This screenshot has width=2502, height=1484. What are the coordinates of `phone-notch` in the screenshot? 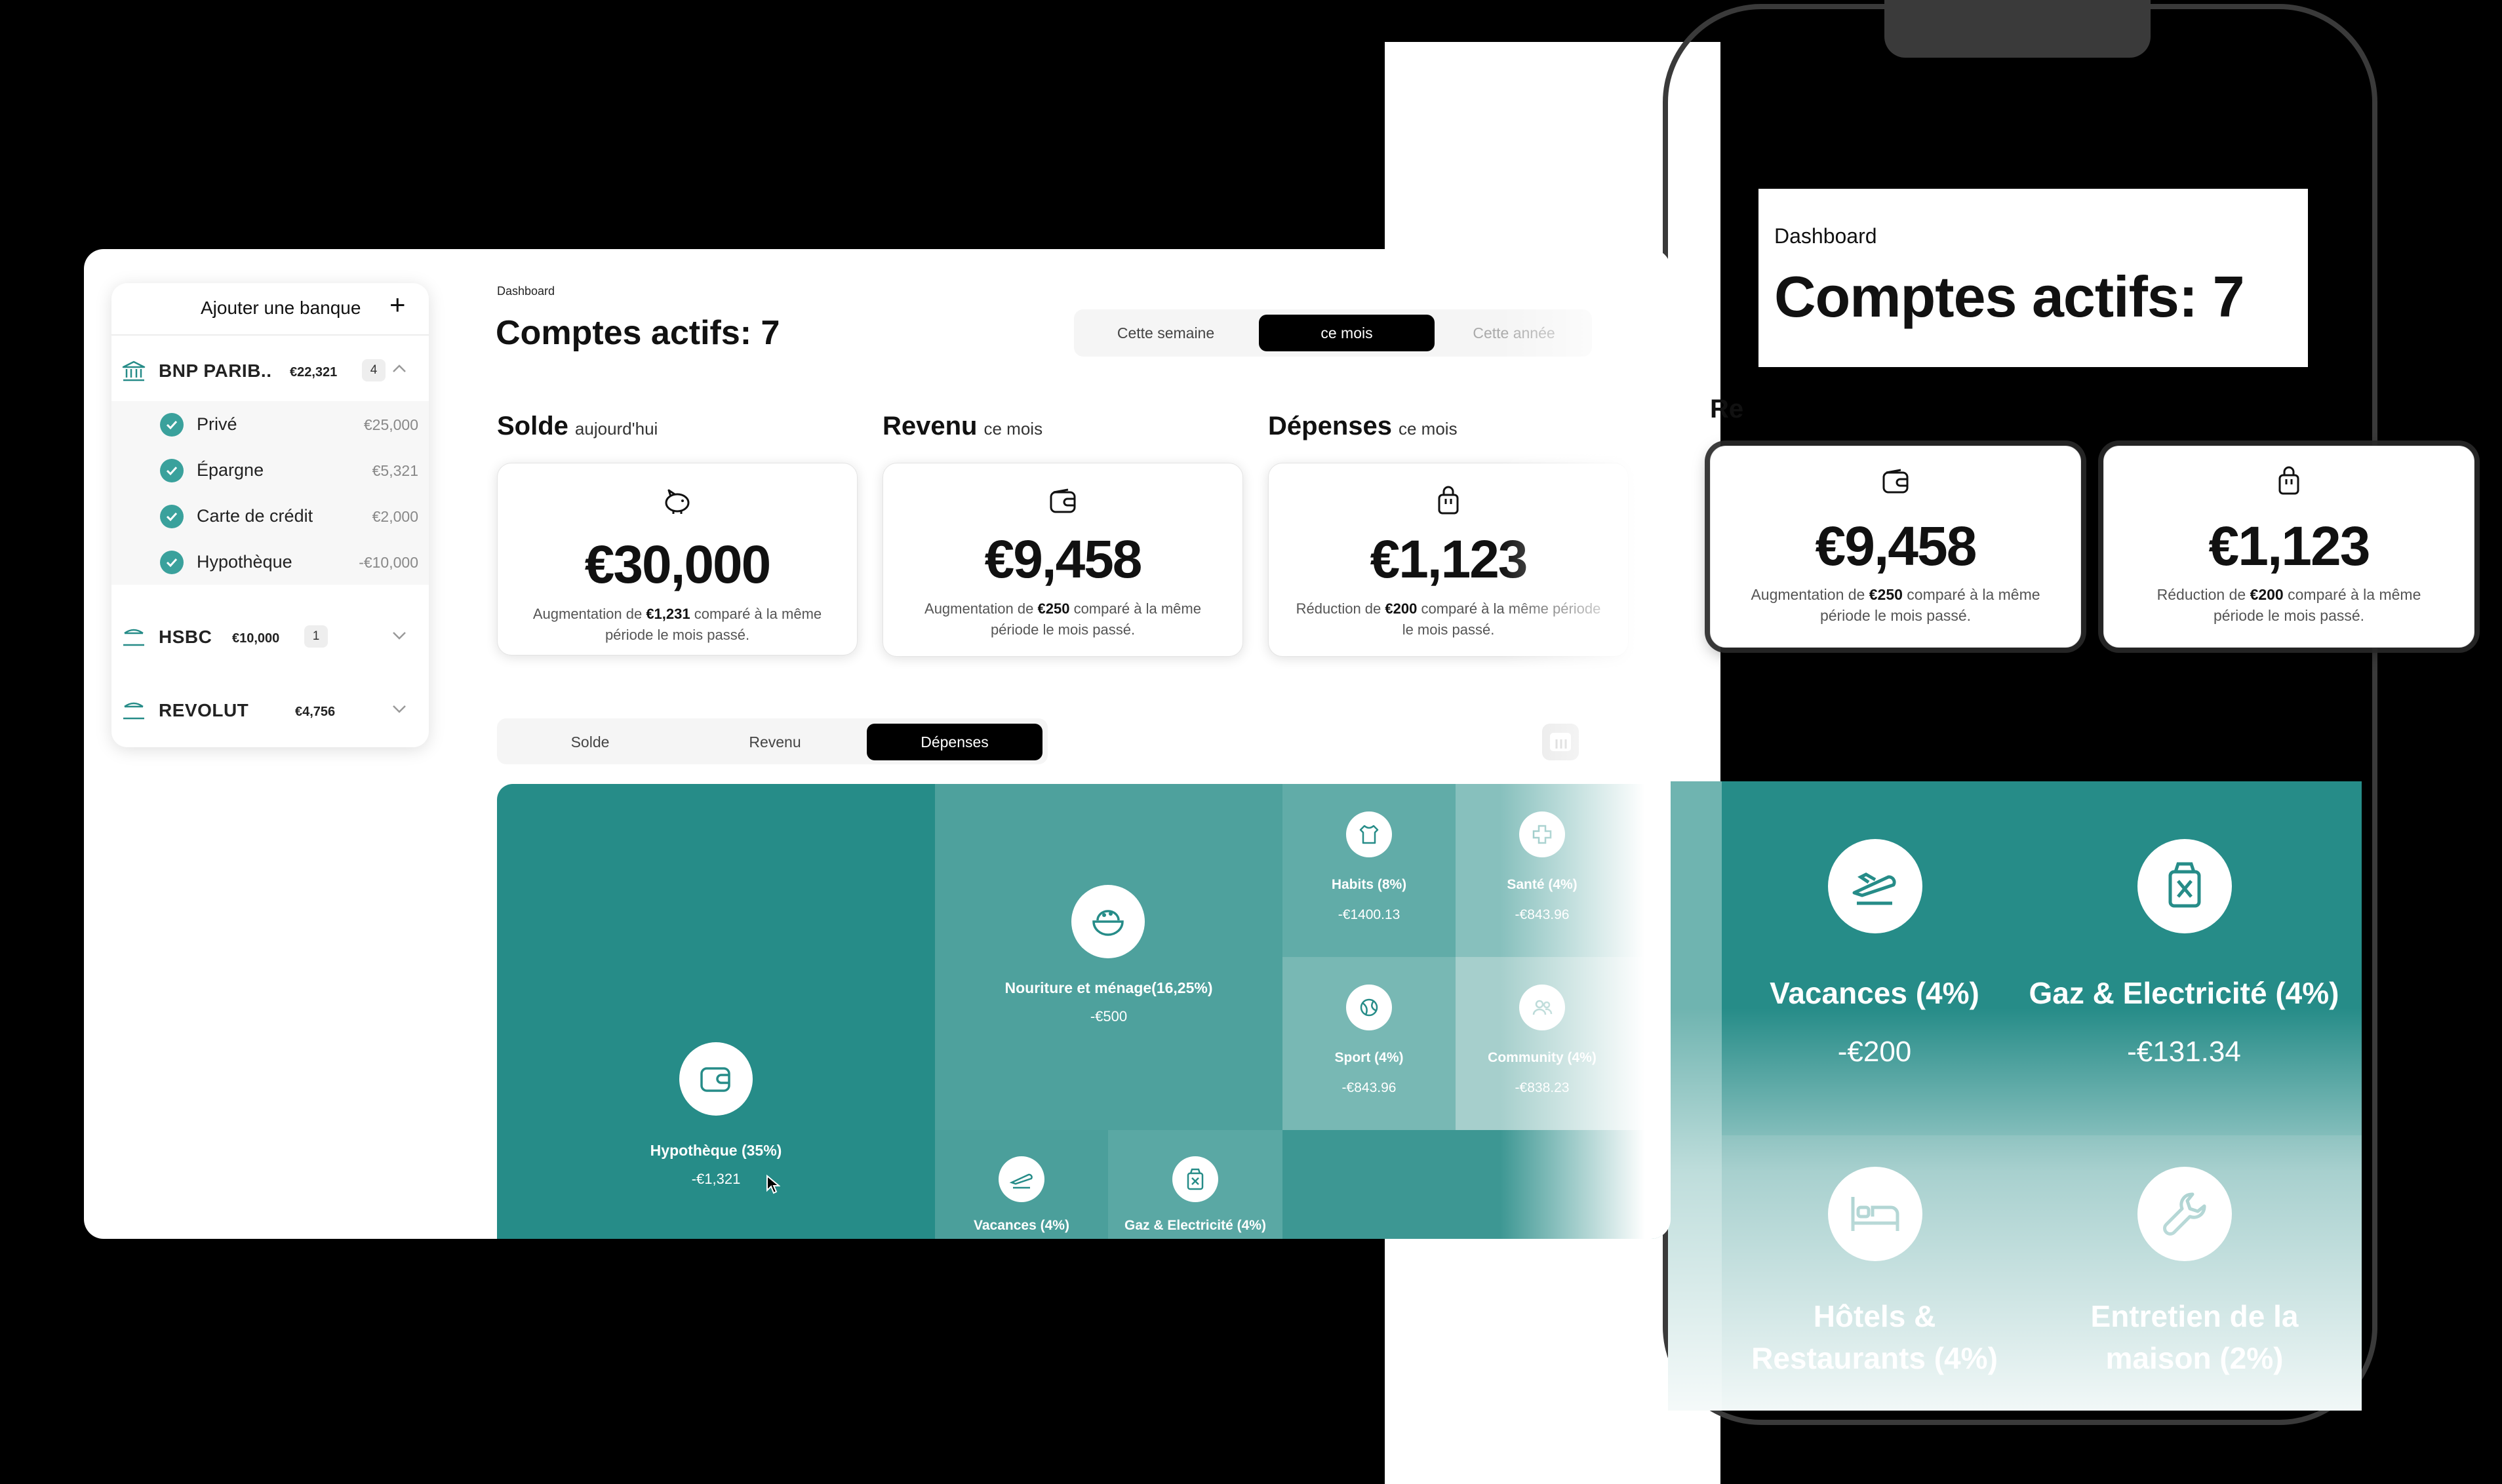 It's located at (2017, 29).